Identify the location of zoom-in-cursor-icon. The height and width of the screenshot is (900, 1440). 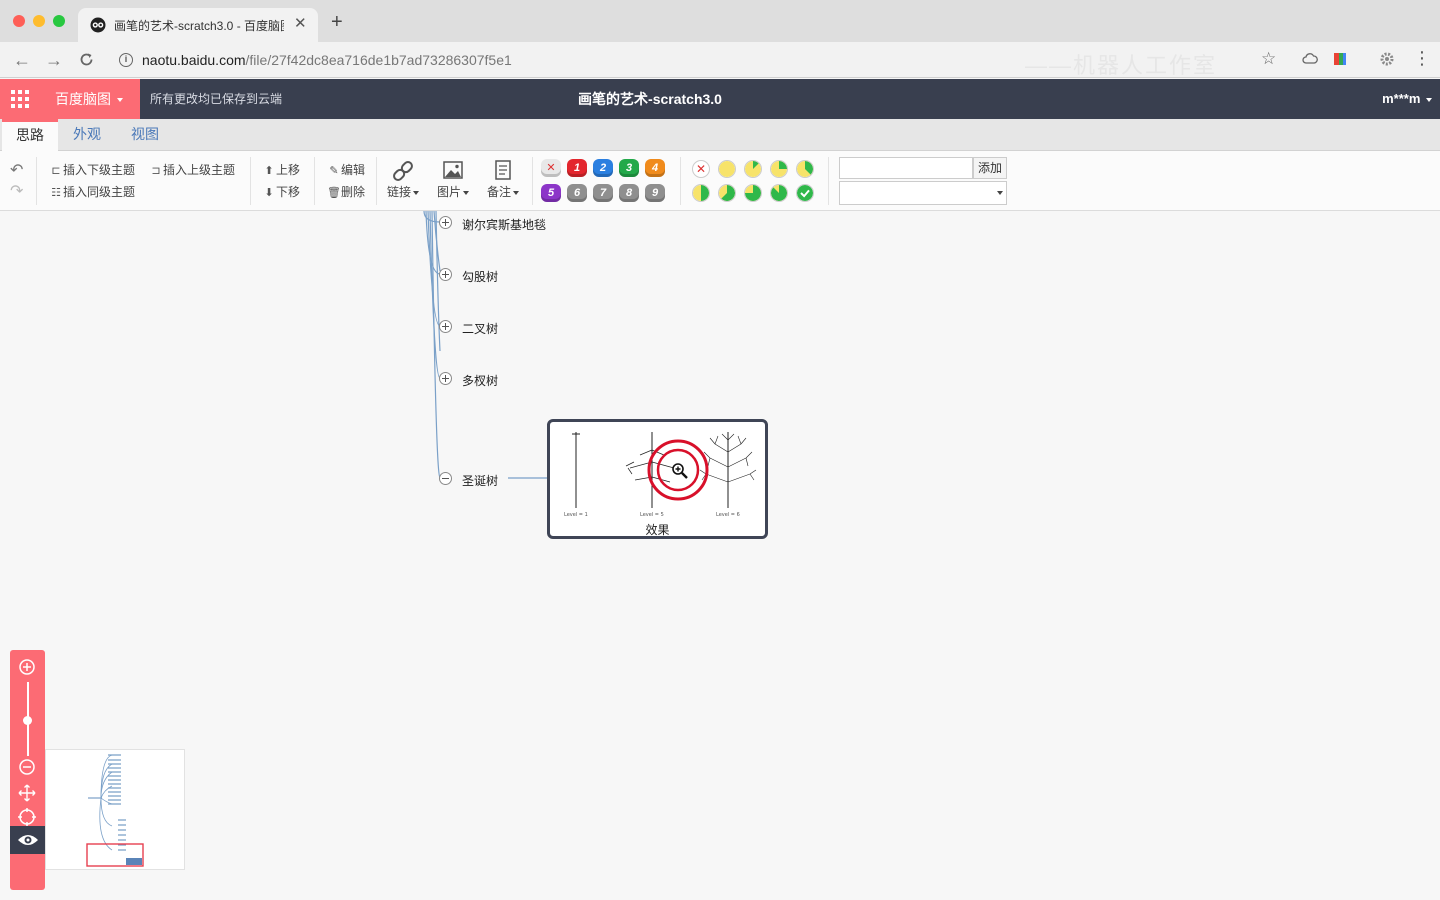
(680, 471).